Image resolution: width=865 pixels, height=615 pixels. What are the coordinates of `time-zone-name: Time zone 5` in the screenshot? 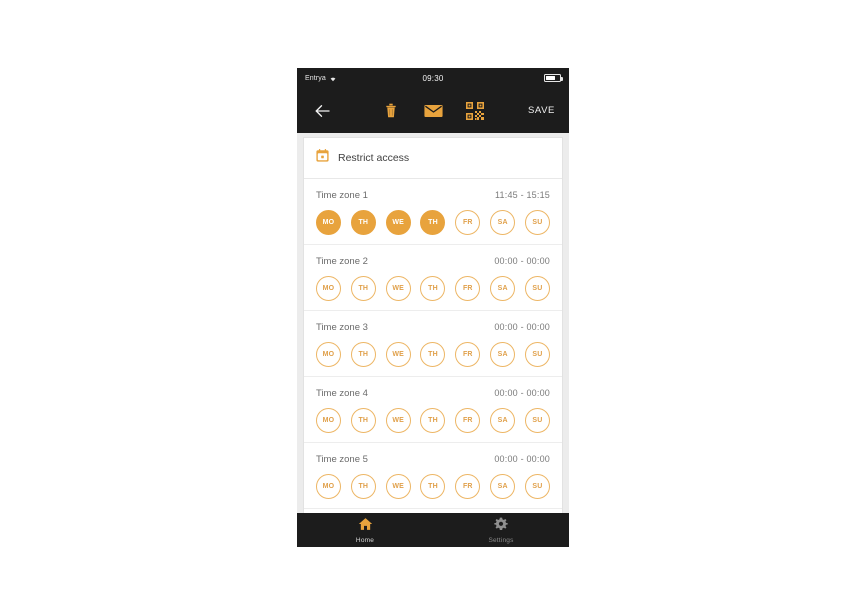 It's located at (342, 459).